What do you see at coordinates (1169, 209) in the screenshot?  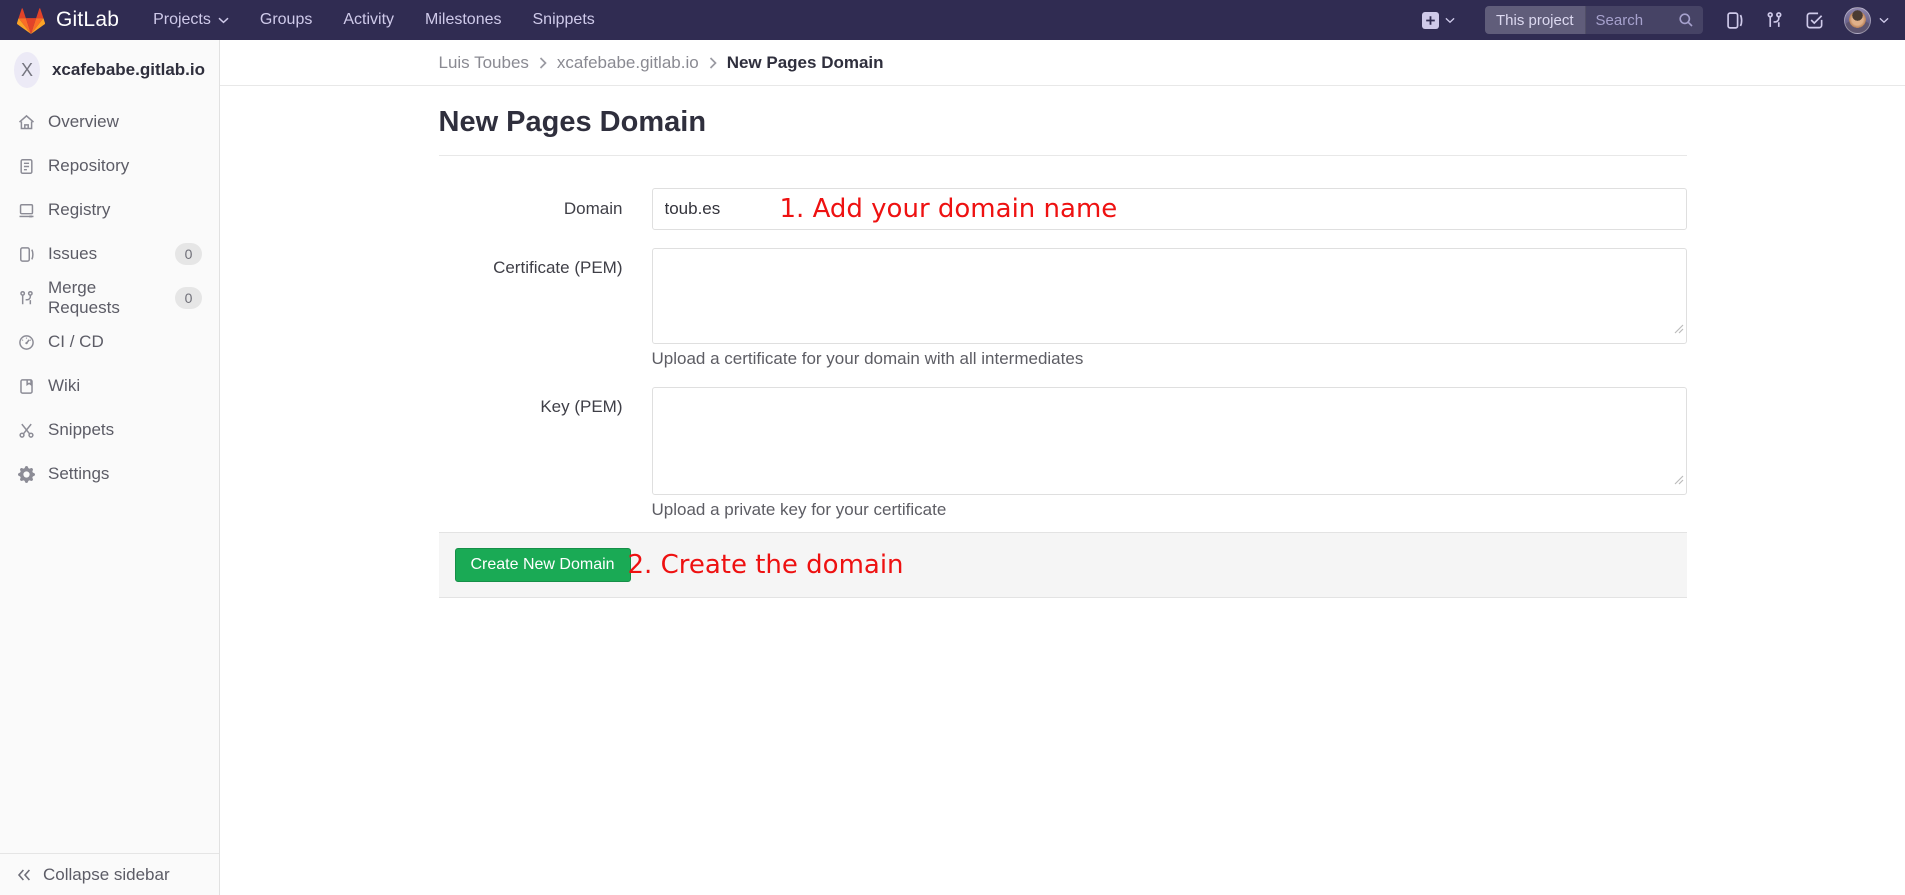 I see `domain-input` at bounding box center [1169, 209].